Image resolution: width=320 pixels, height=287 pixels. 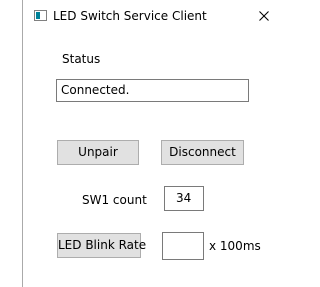 I want to click on app-window-icon, so click(x=40, y=15).